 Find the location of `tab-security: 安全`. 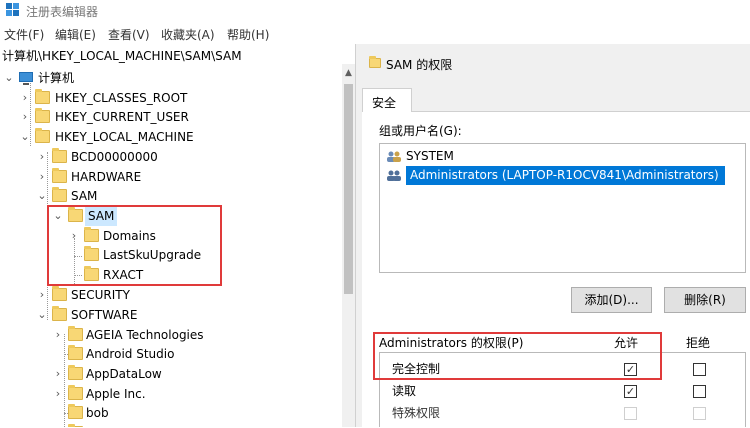

tab-security: 安全 is located at coordinates (387, 100).